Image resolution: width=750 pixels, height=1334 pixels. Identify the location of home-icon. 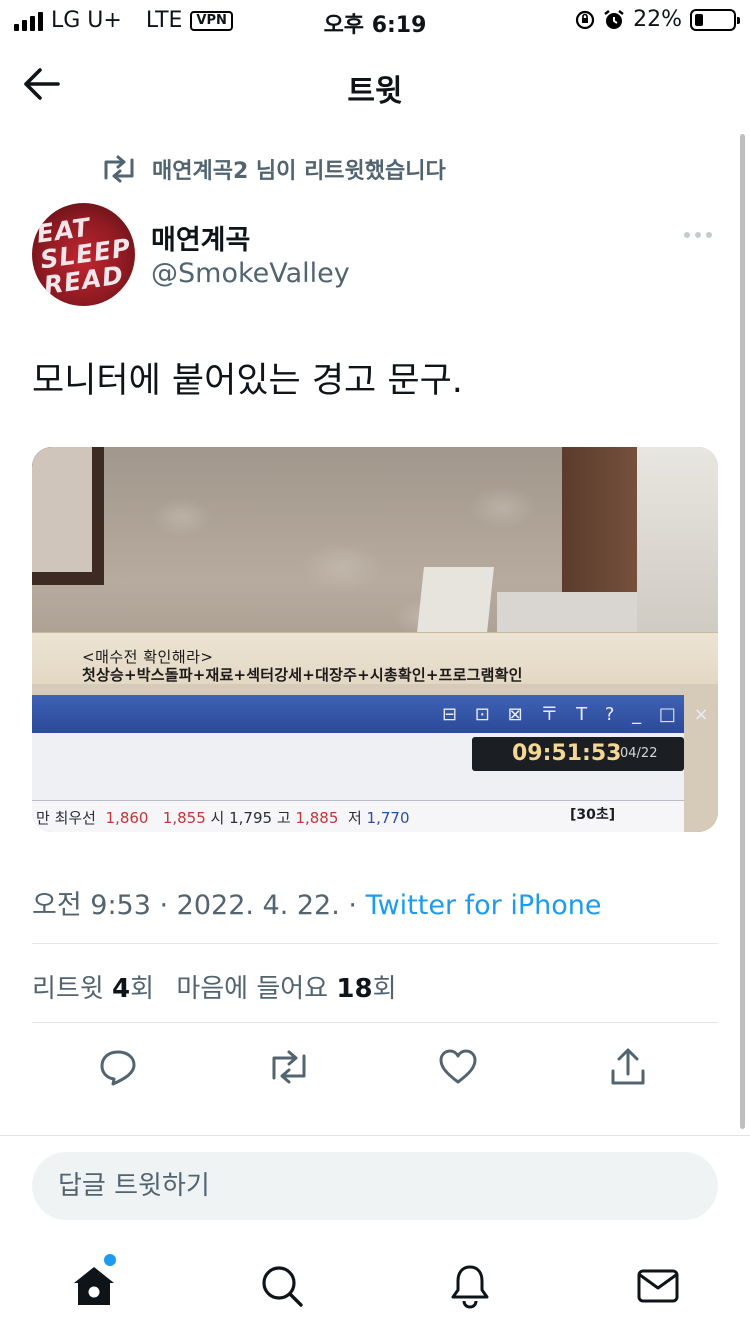
(94, 1286).